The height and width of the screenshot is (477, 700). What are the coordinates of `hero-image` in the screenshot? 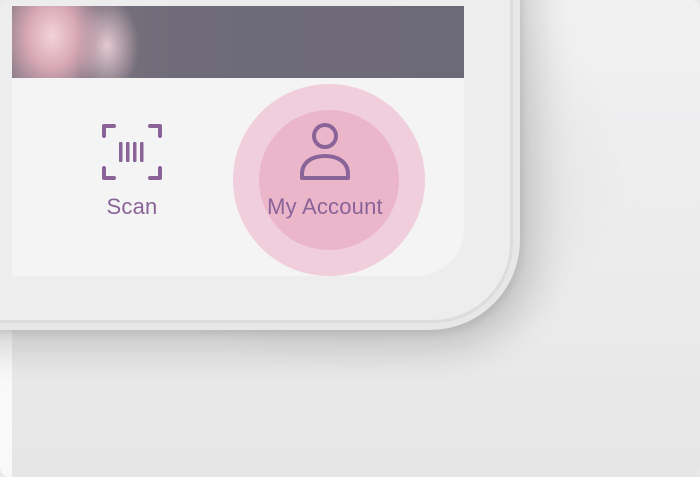 It's located at (238, 42).